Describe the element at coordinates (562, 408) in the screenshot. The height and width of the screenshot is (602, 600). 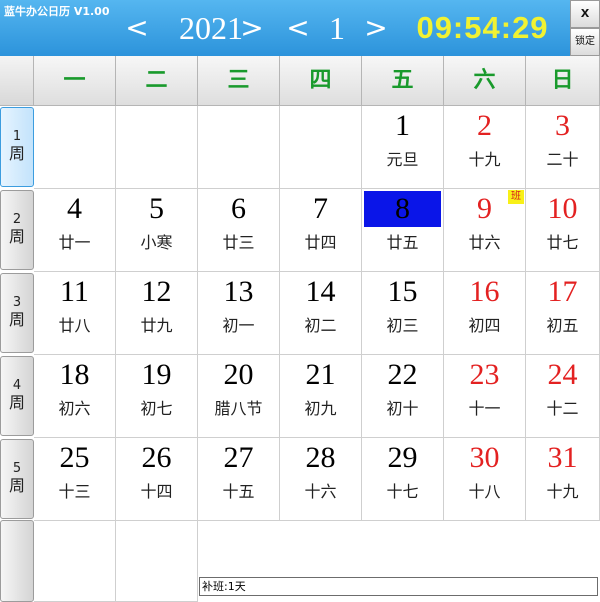
I see `lunar-date: 十二` at that location.